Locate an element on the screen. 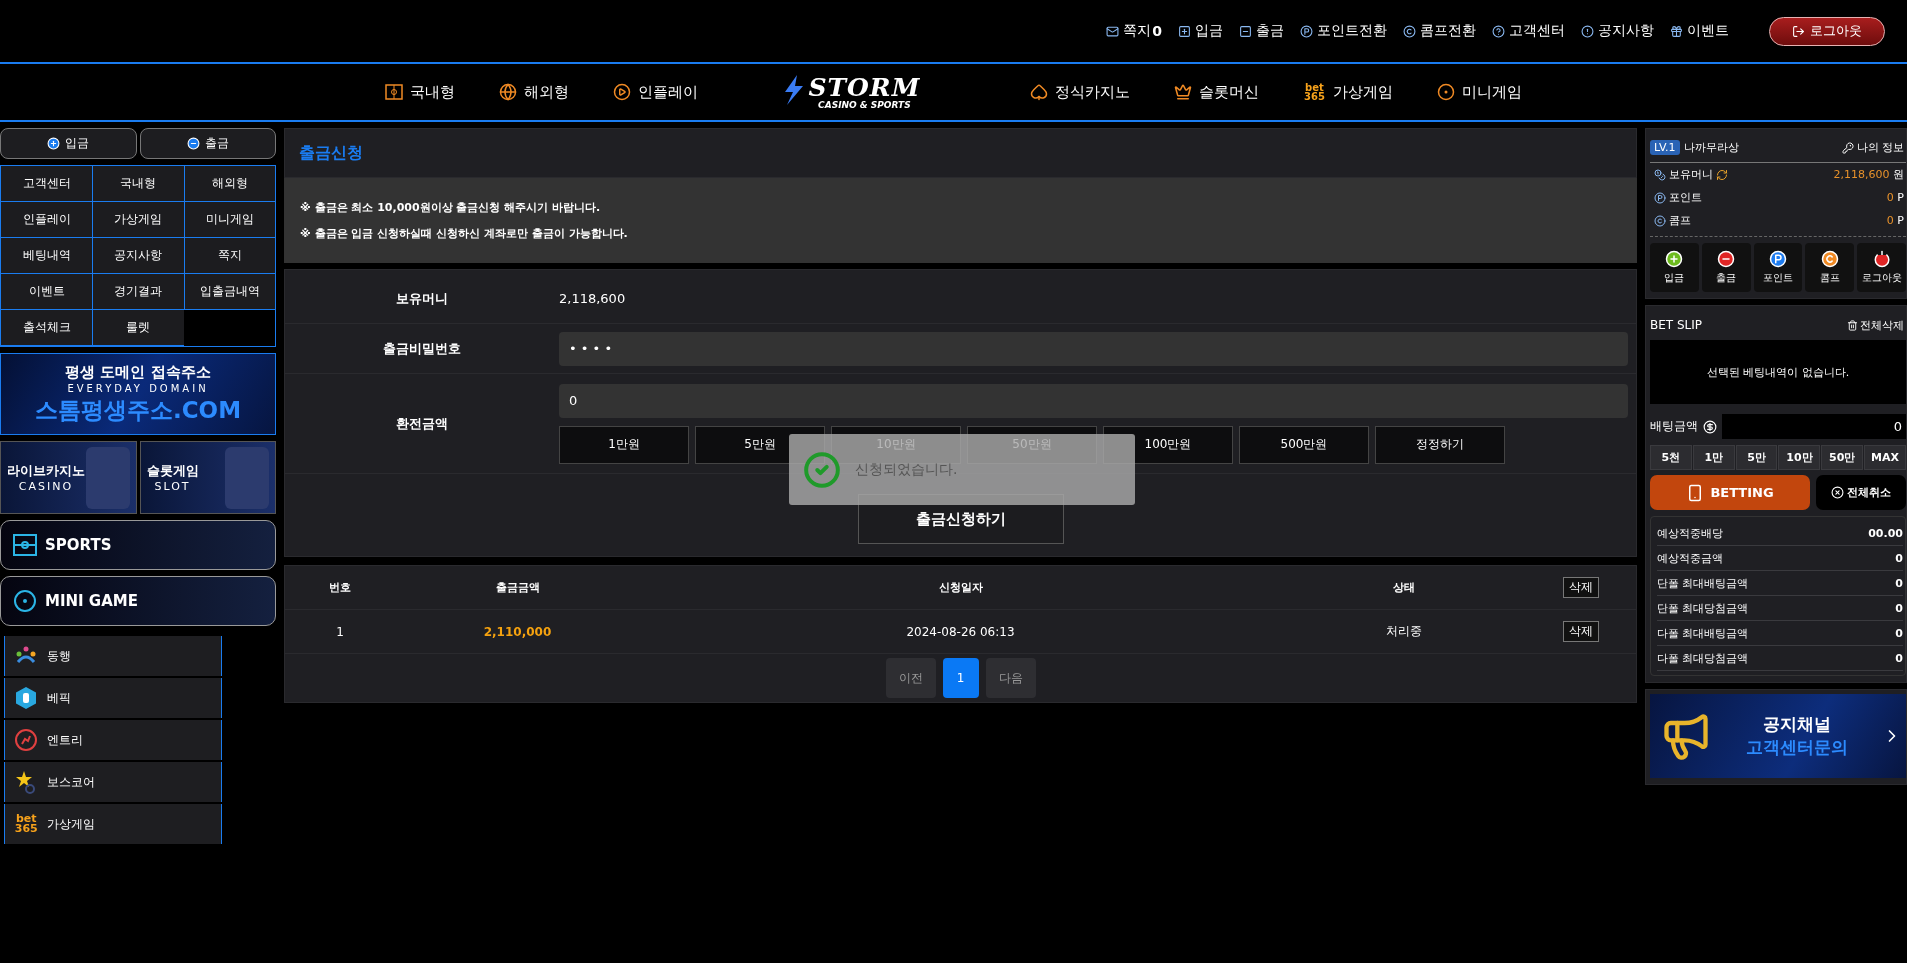 The width and height of the screenshot is (1907, 963). promo-banner: 라이브카지노 CASINO is located at coordinates (68, 477).